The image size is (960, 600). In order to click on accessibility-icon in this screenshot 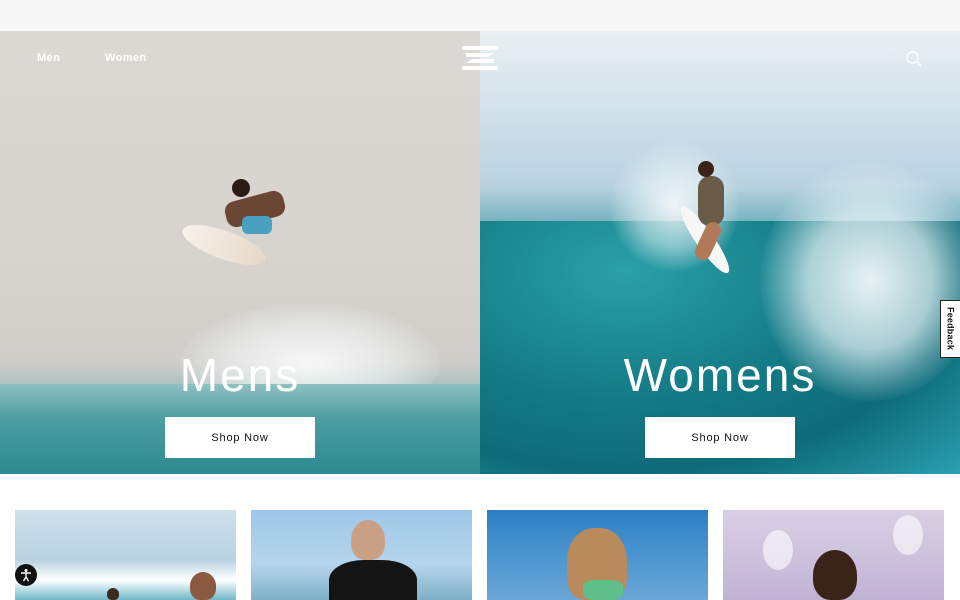, I will do `click(26, 575)`.